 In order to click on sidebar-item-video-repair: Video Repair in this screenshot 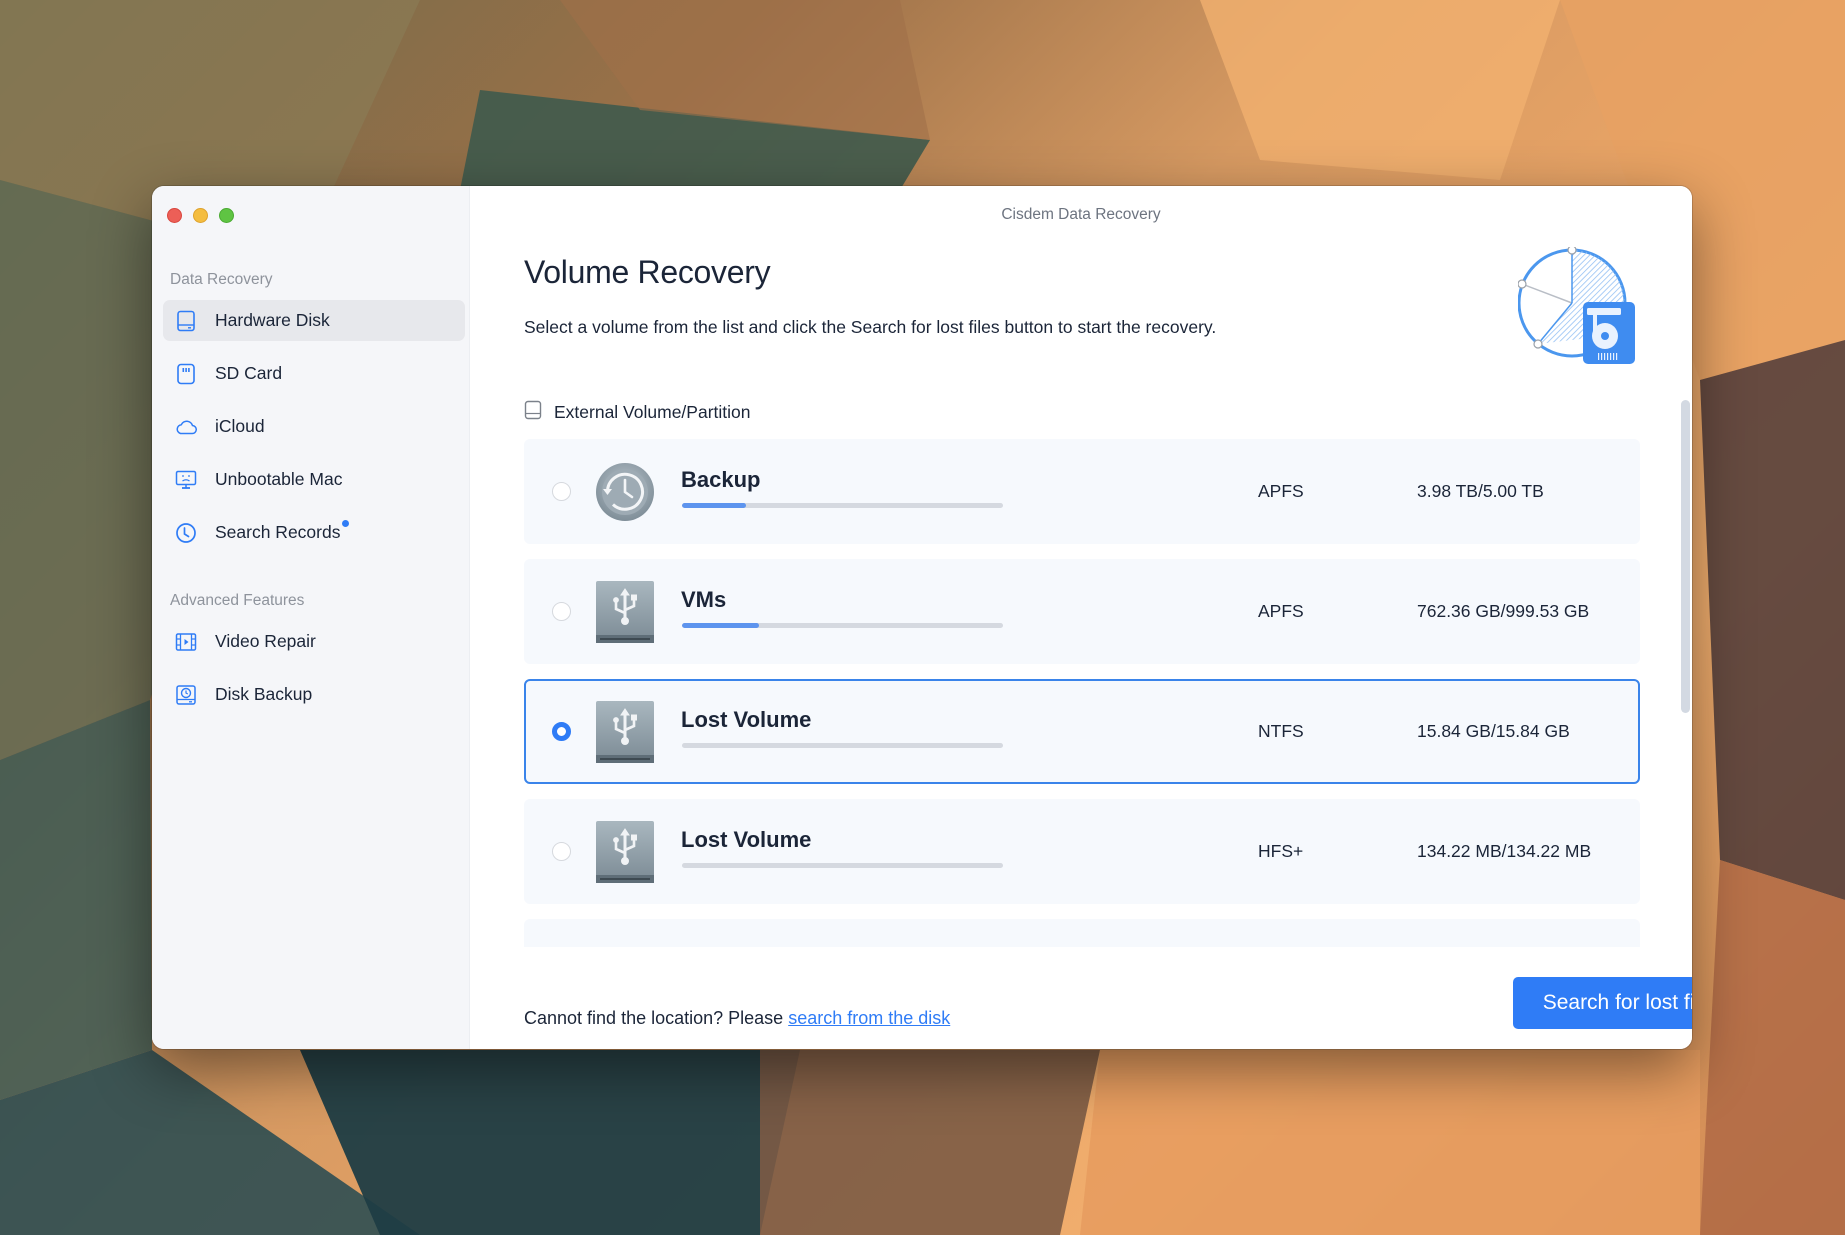, I will do `click(314, 641)`.